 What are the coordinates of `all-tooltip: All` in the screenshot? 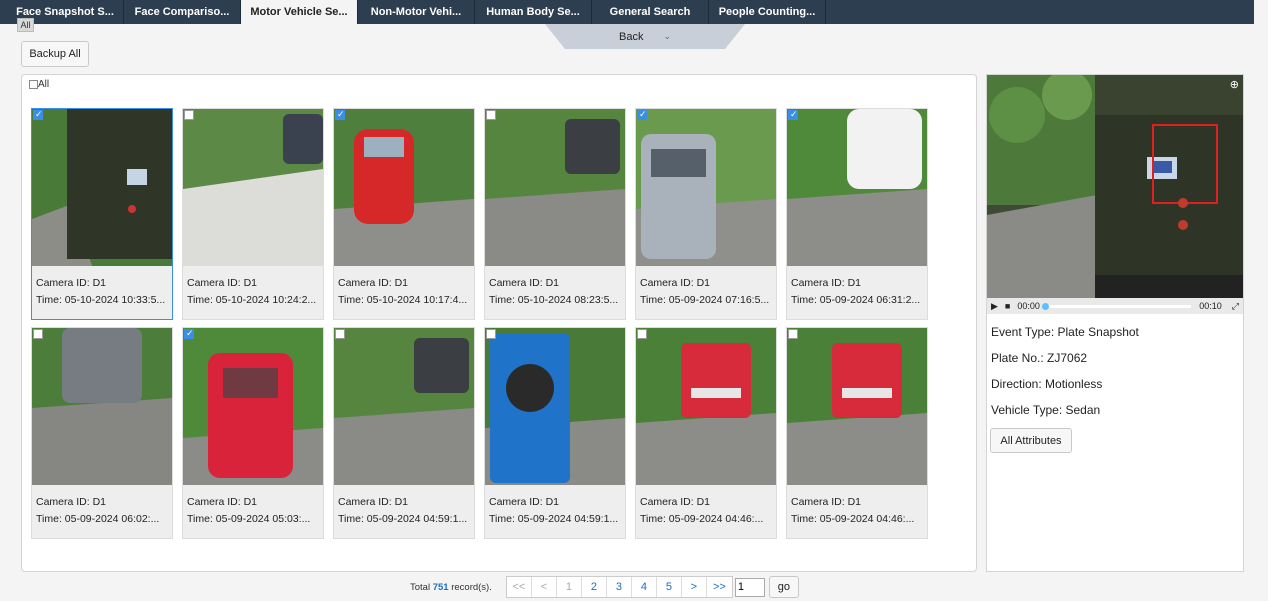 It's located at (25, 25).